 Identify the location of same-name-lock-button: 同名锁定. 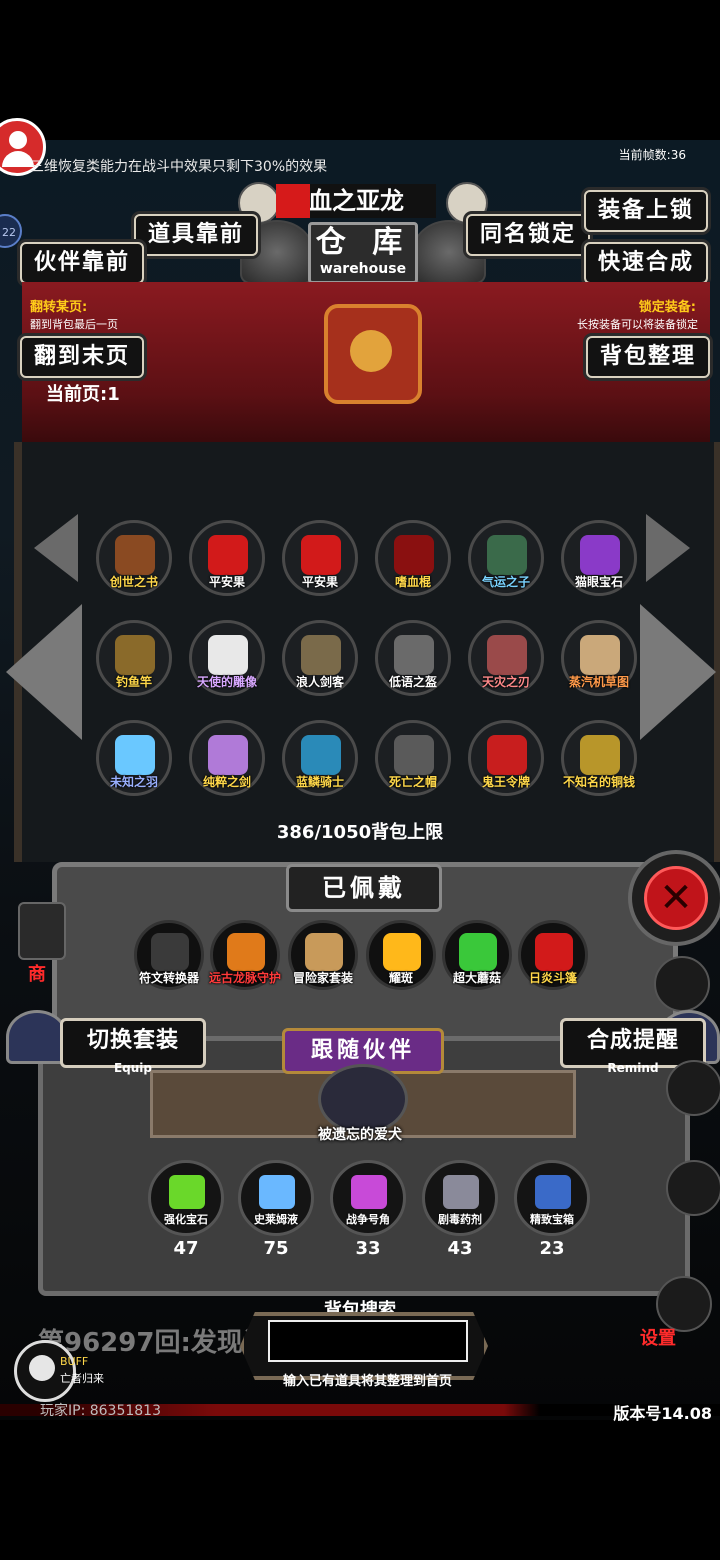
(528, 235).